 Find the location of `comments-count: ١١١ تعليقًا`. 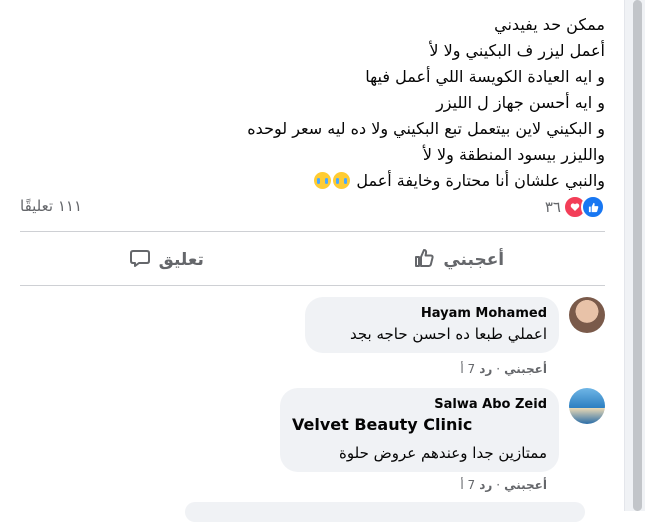

comments-count: ١١١ تعليقًا is located at coordinates (51, 206).